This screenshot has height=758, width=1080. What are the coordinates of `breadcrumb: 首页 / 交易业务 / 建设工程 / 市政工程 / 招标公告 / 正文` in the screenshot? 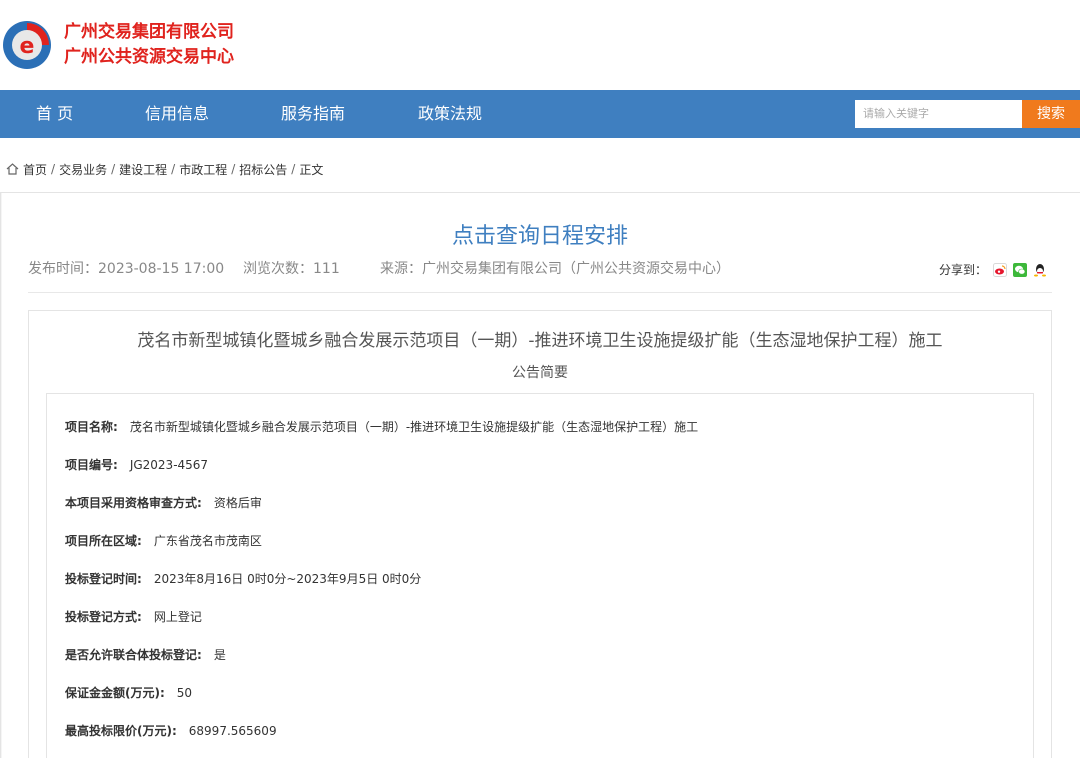 It's located at (164, 169).